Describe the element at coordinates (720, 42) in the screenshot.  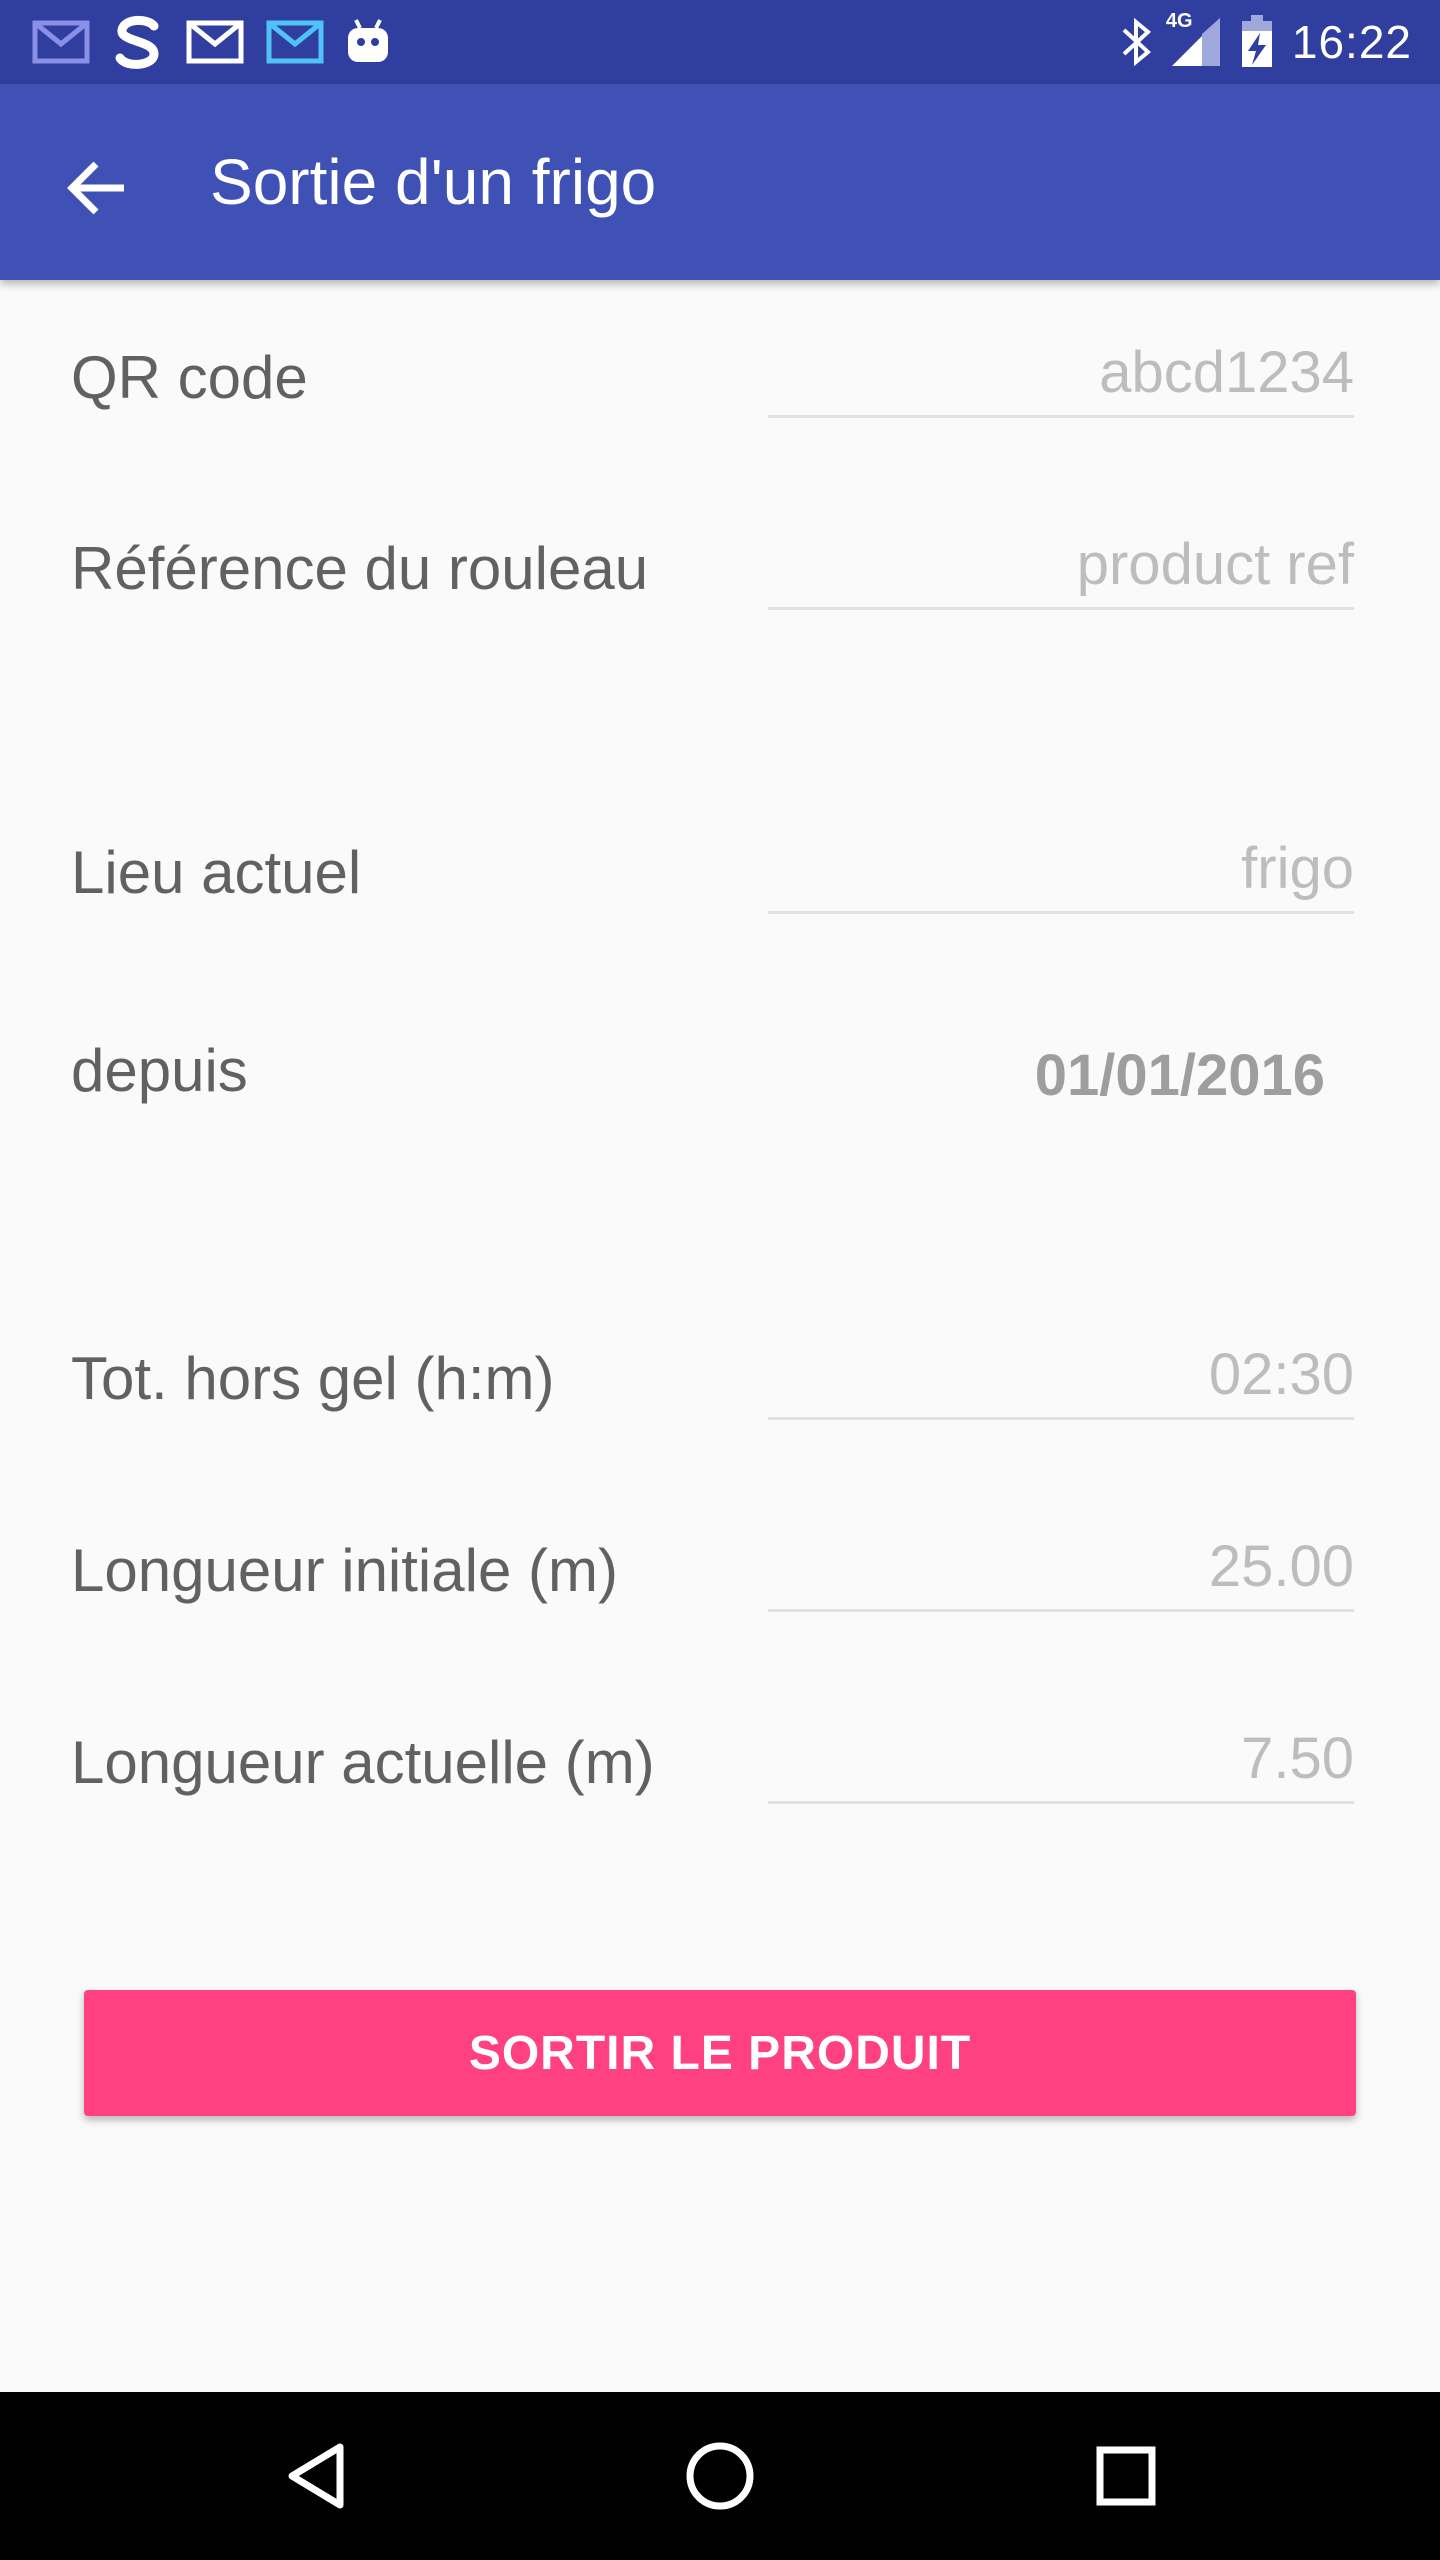
I see `status-bar: 4G 16:22` at that location.